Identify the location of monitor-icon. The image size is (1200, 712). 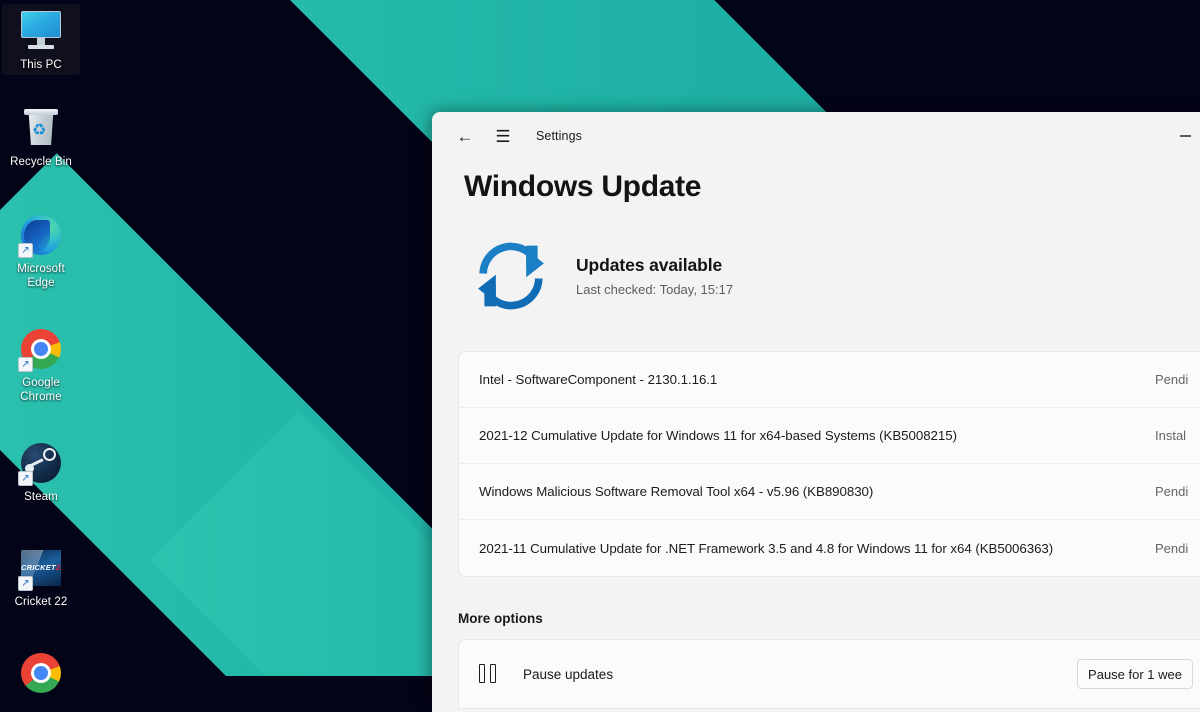
(41, 31).